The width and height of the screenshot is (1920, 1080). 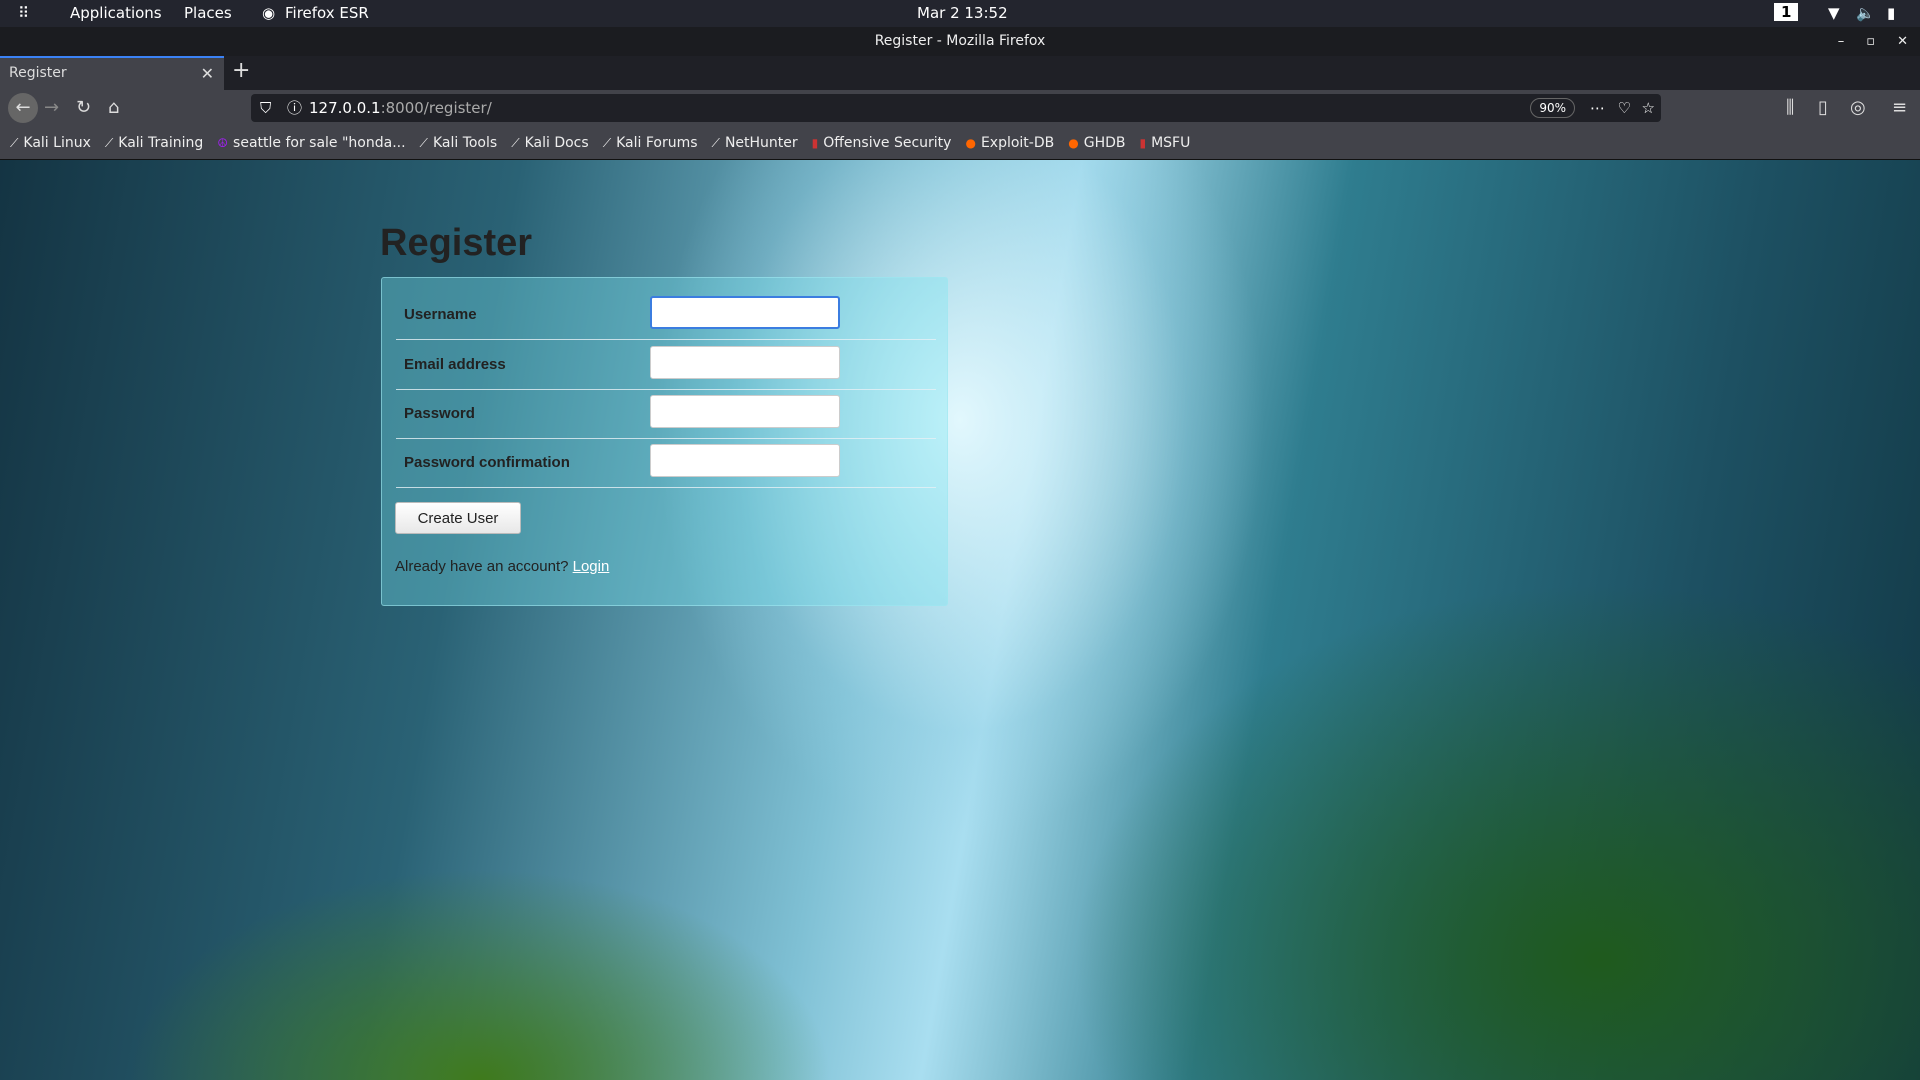 I want to click on ghdb-icon: ●, so click(x=1073, y=143).